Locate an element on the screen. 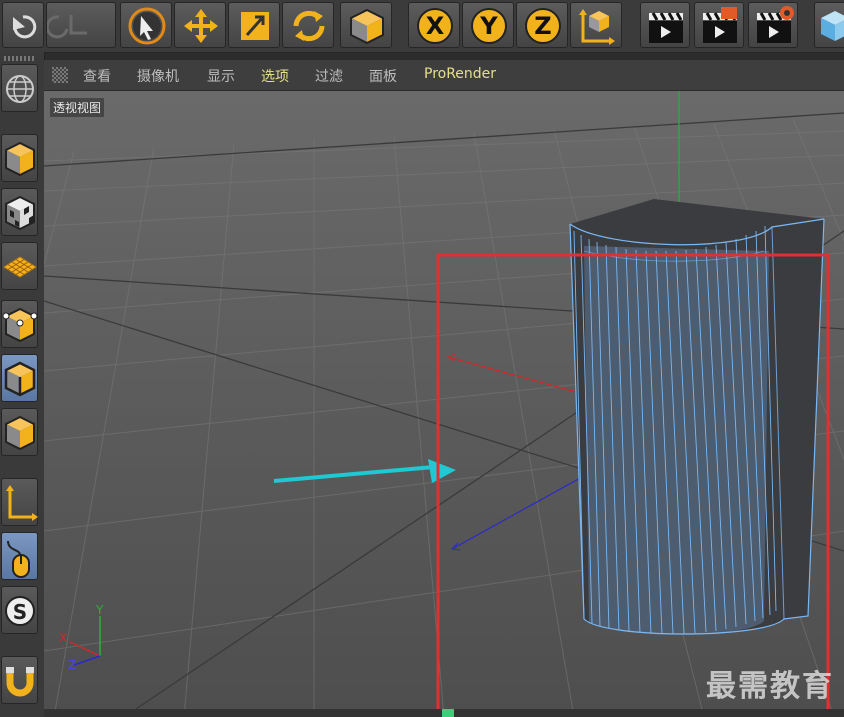  y-axis-icon: Y is located at coordinates (489, 26).